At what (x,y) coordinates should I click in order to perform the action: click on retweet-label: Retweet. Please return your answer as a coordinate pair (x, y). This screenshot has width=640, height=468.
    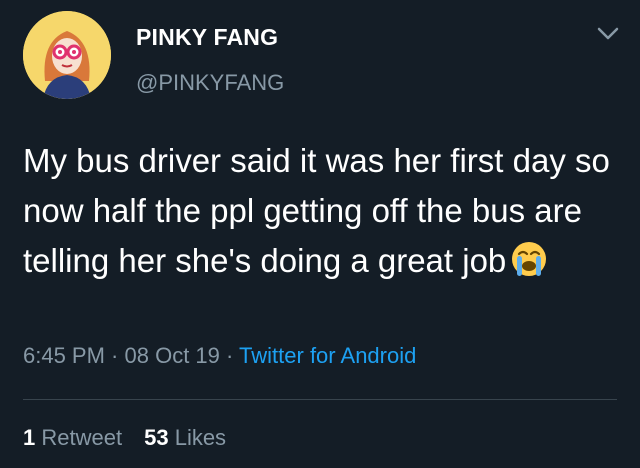
    Looking at the image, I should click on (82, 437).